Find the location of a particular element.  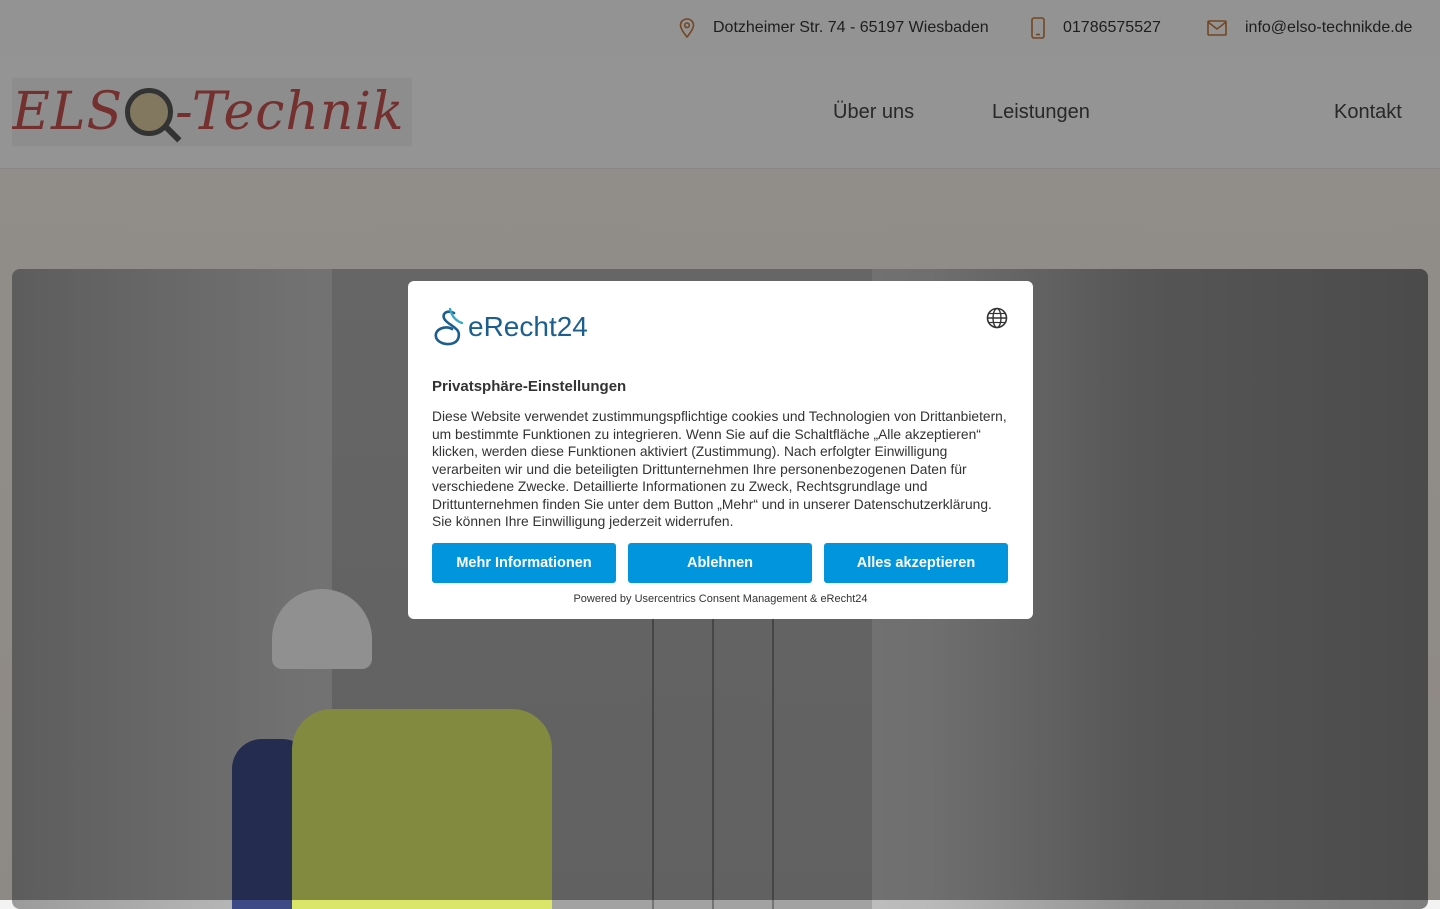

language-globe-icon is located at coordinates (997, 318).